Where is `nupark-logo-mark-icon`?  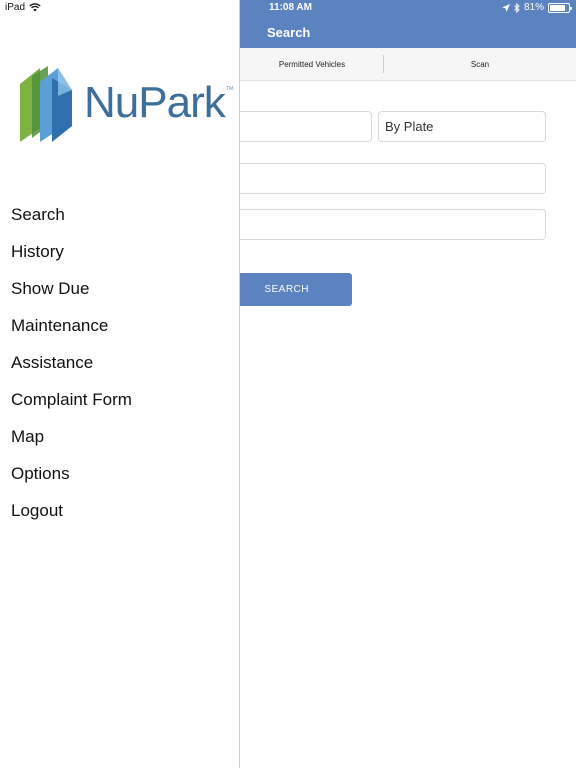 nupark-logo-mark-icon is located at coordinates (46, 104).